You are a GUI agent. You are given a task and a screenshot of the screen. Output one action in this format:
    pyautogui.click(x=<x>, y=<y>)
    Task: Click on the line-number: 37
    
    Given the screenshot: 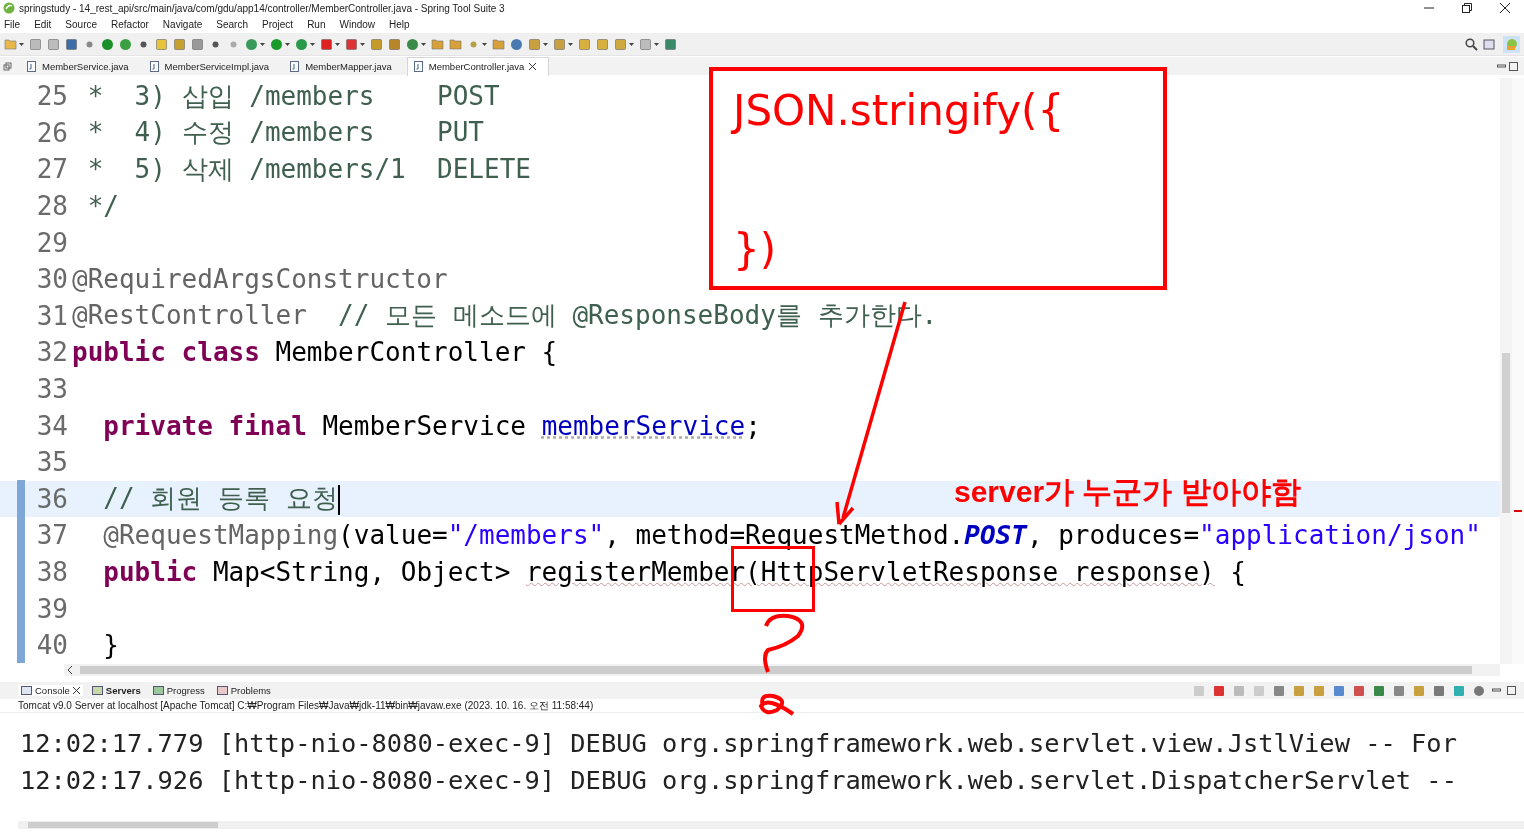 What is the action you would take?
    pyautogui.click(x=52, y=535)
    